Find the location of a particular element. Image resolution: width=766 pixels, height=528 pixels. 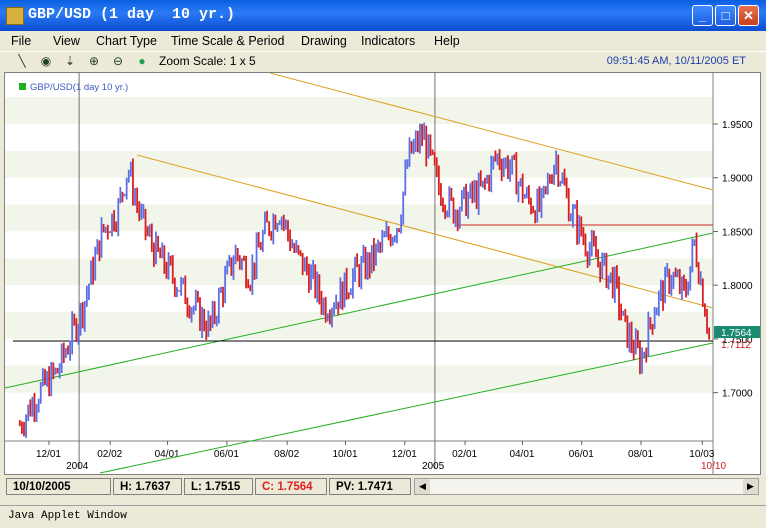

target-icon: ◉ is located at coordinates (46, 61).